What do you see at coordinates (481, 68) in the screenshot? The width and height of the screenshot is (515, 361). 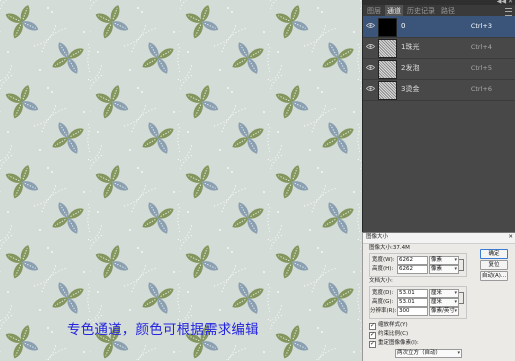 I see `channel-shortcut: Ctrl+5` at bounding box center [481, 68].